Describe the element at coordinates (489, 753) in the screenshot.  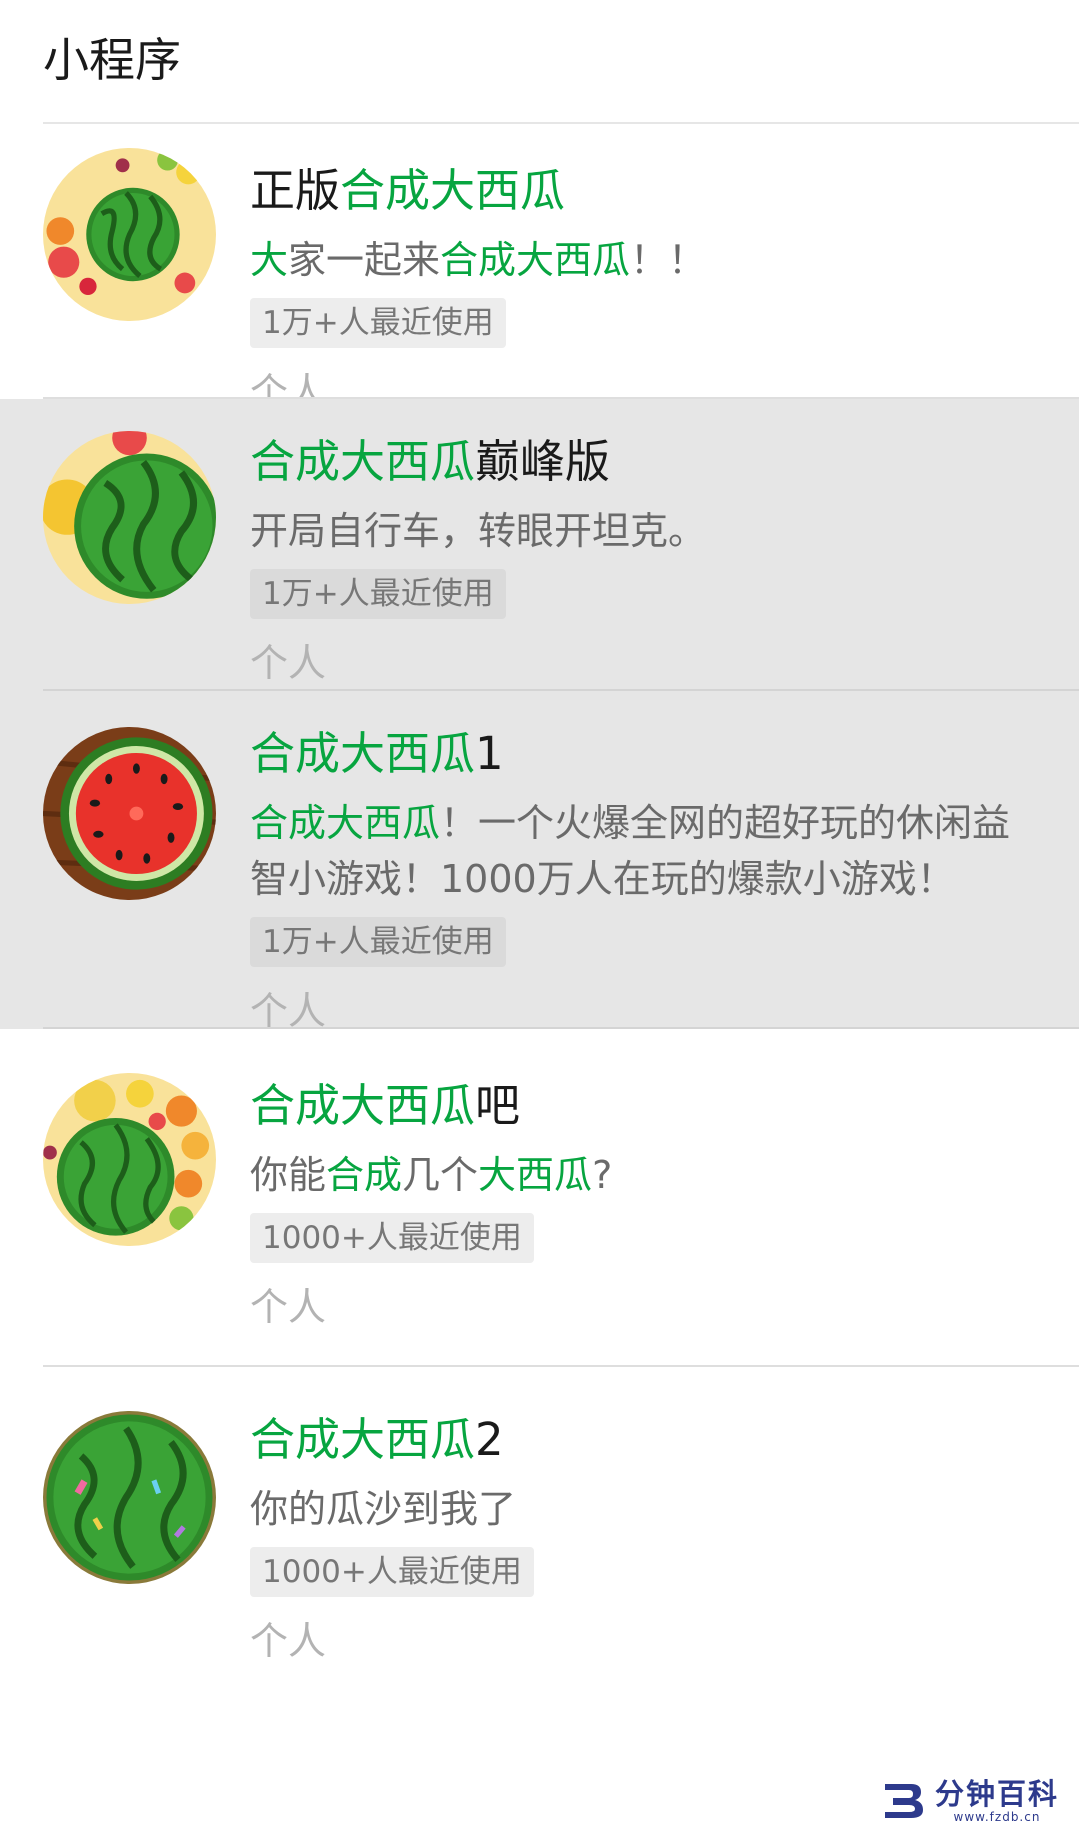
I see `text-segment: 1` at that location.